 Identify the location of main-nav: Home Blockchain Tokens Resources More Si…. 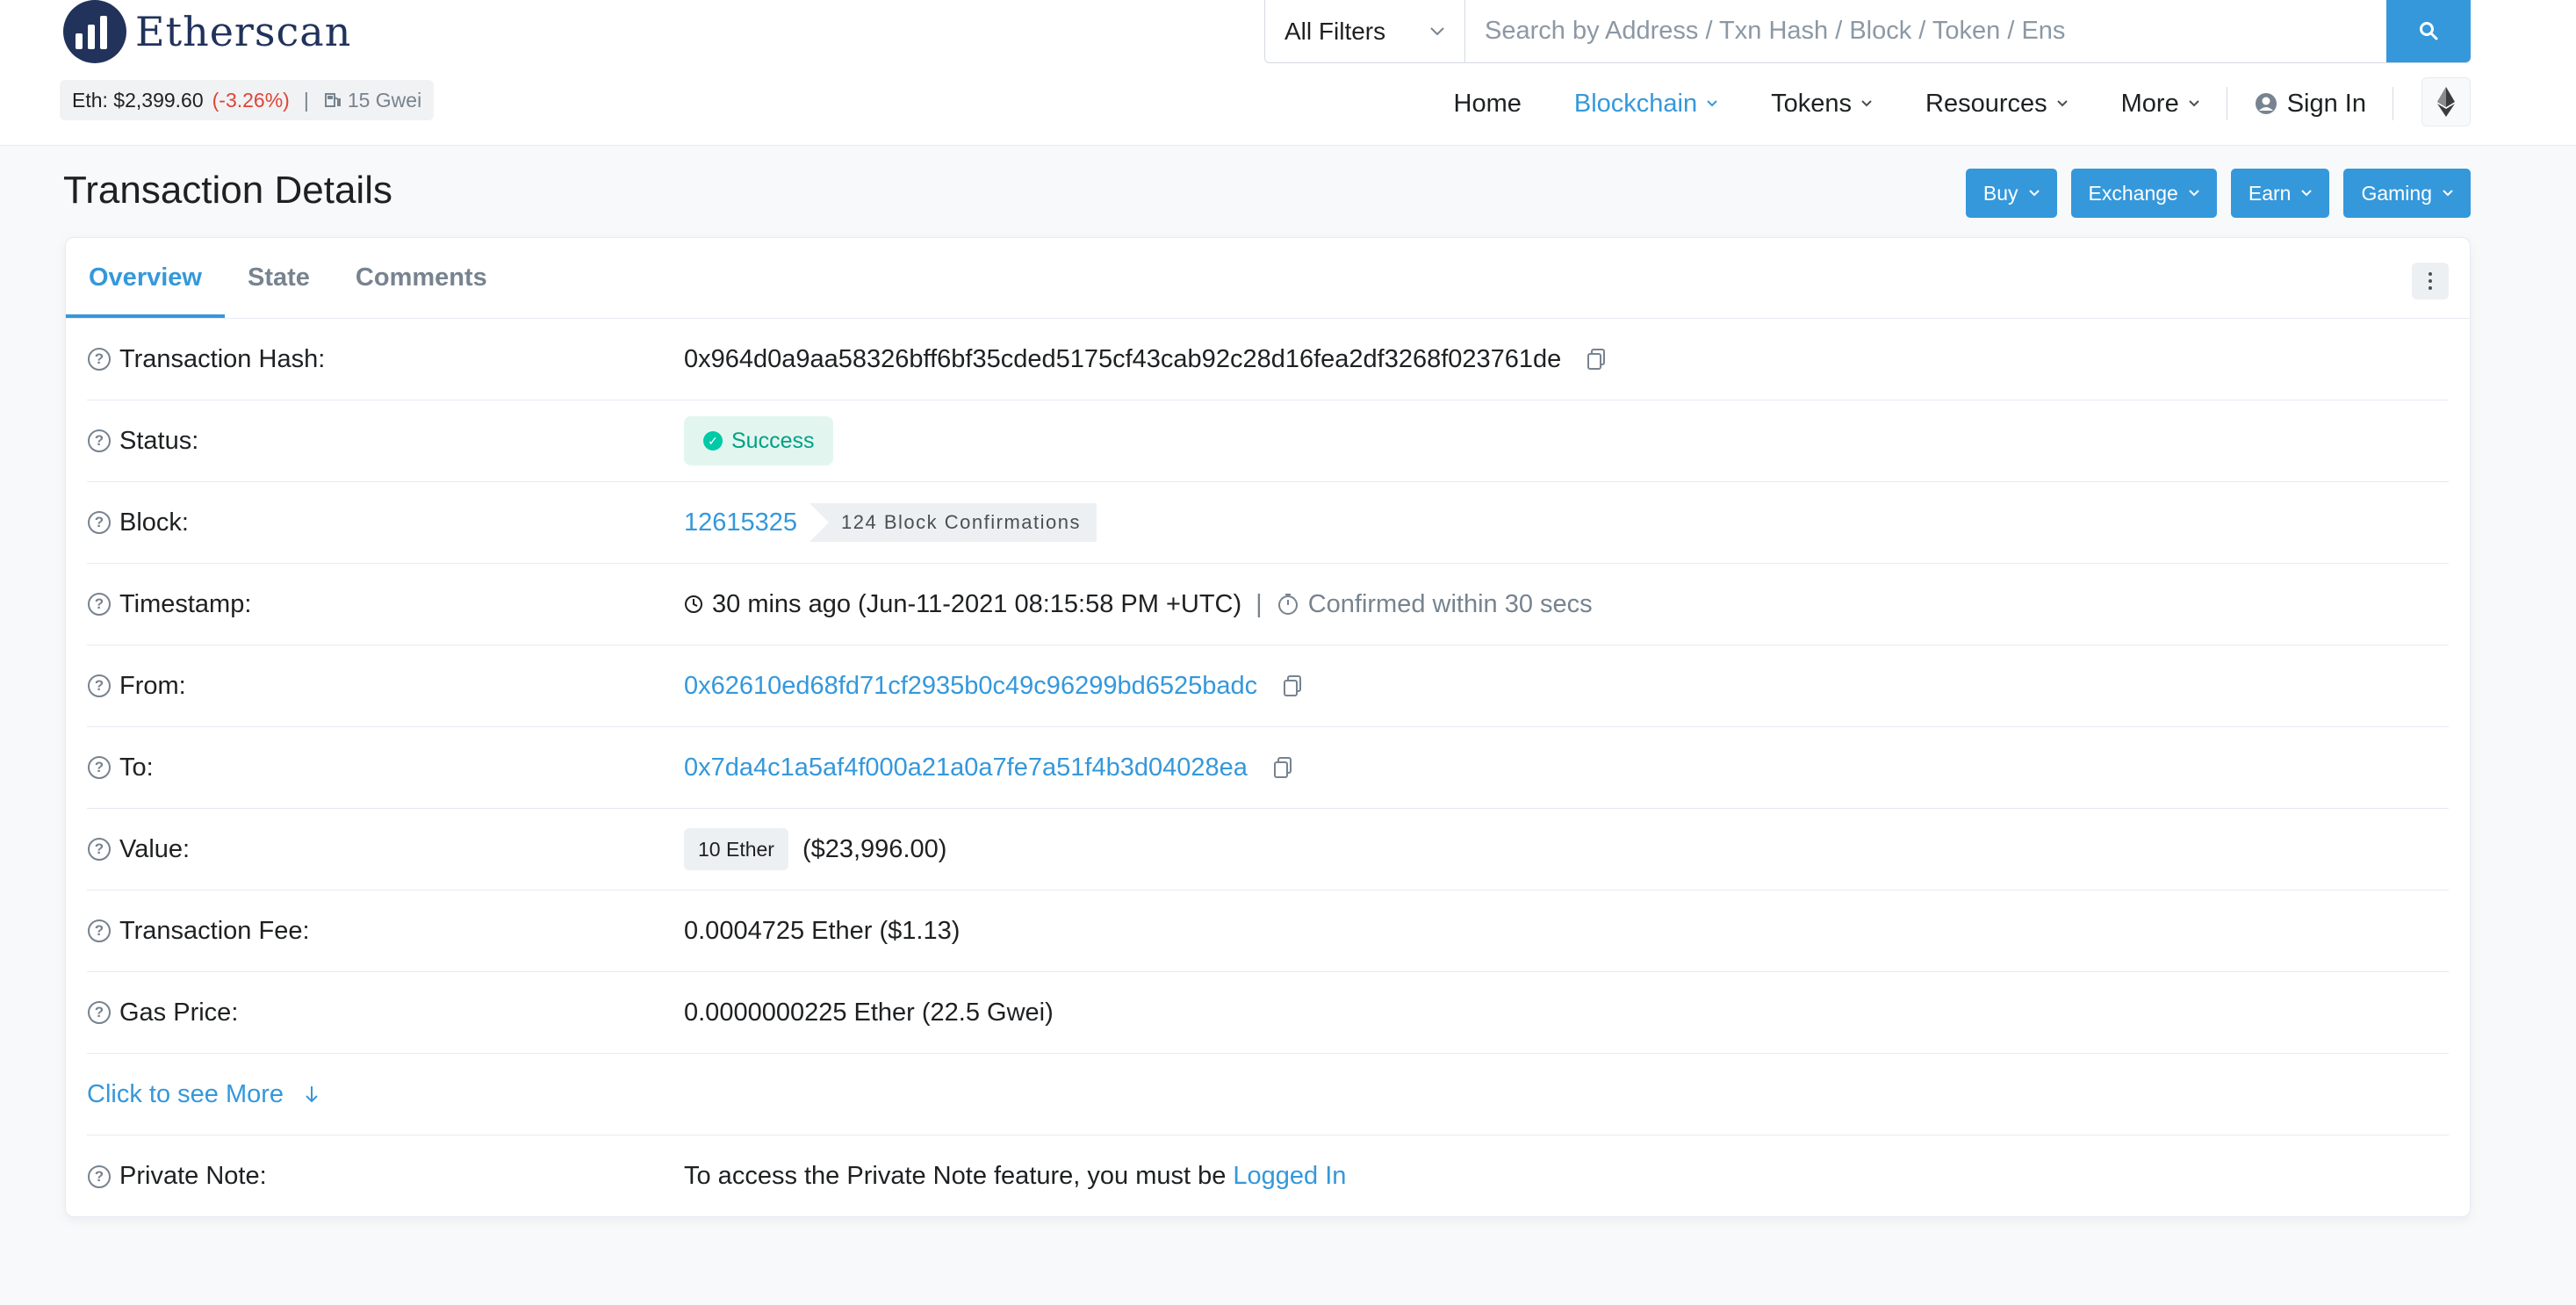
(1910, 104).